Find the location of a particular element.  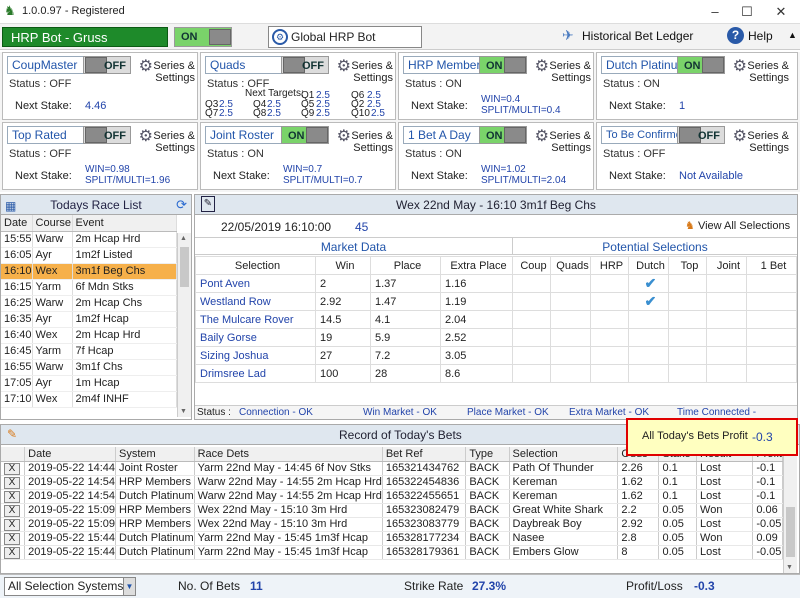

race-row: 15:55 Warw 2m Hcap Hrd is located at coordinates (89, 239).